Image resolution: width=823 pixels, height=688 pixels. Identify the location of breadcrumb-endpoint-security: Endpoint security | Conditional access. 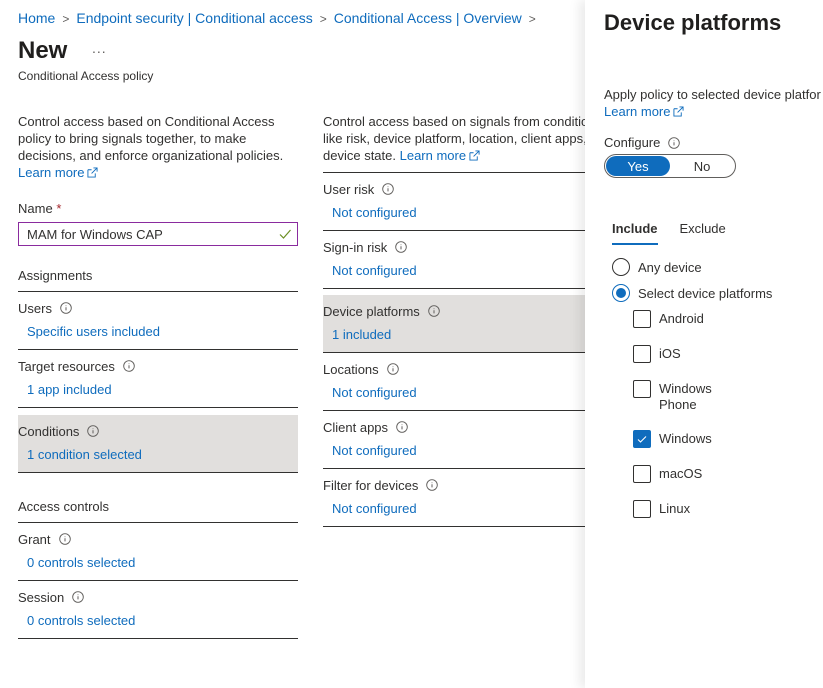
(194, 18).